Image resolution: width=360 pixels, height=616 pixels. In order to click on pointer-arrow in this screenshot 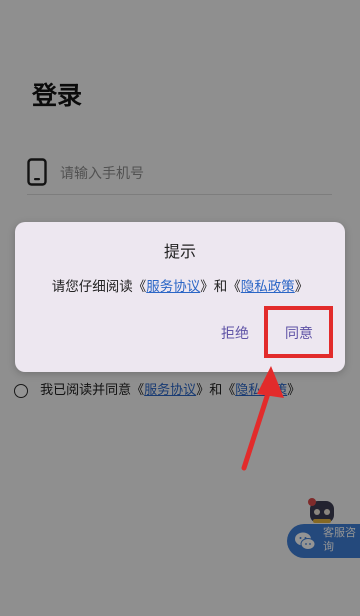, I will do `click(262, 418)`.